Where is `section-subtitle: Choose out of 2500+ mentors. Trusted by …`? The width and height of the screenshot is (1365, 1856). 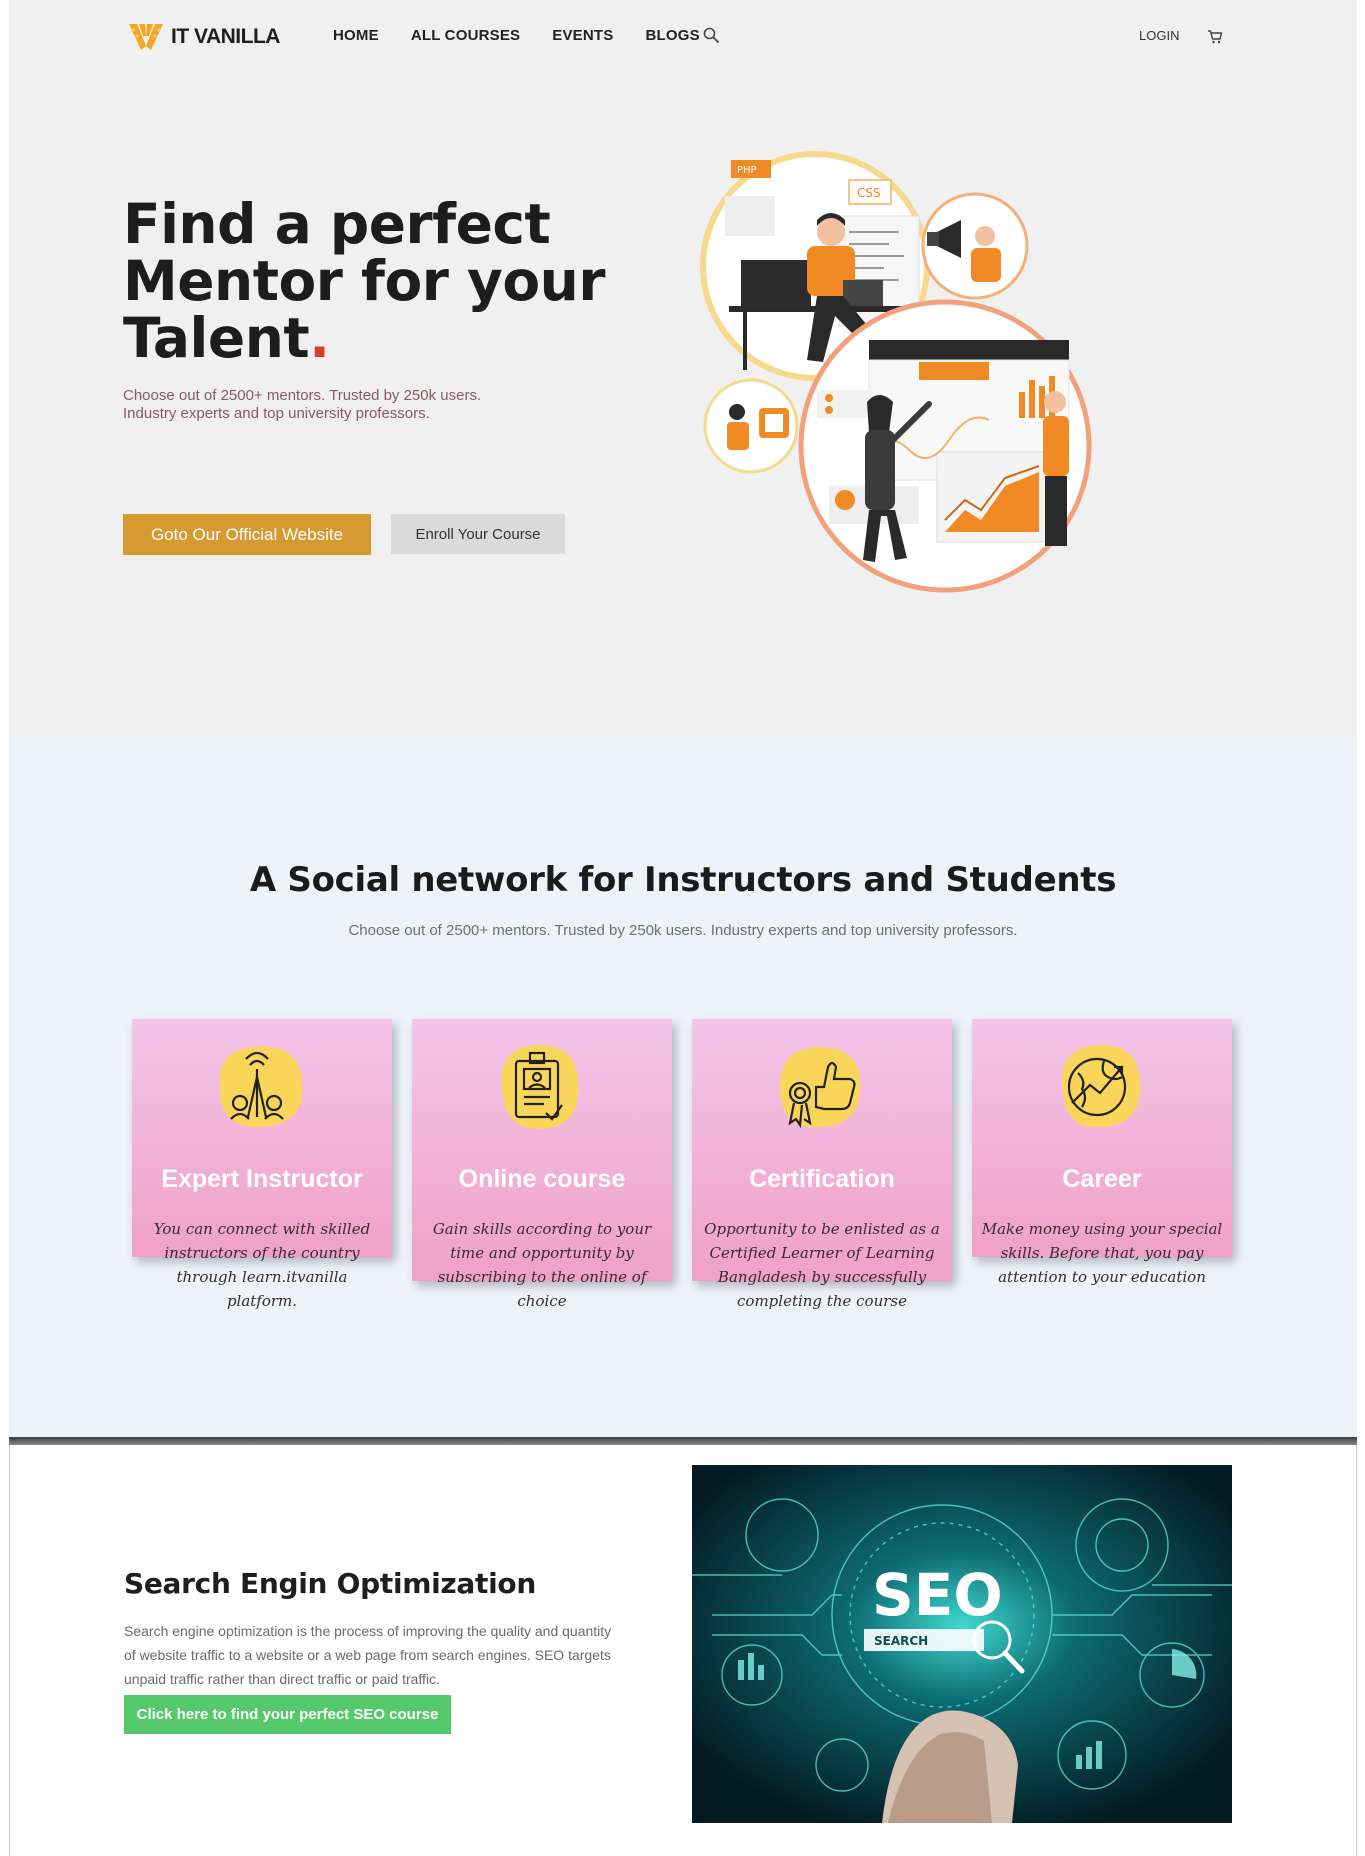 section-subtitle: Choose out of 2500+ mentors. Trusted by … is located at coordinates (683, 930).